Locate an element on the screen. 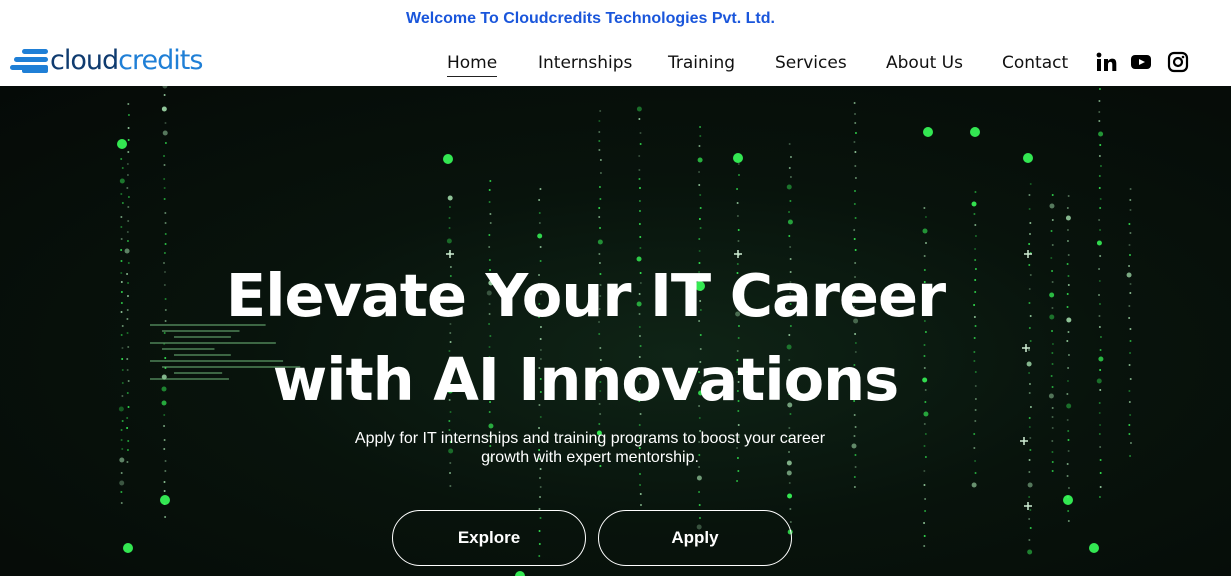  nav-about-us: About Us is located at coordinates (924, 63).